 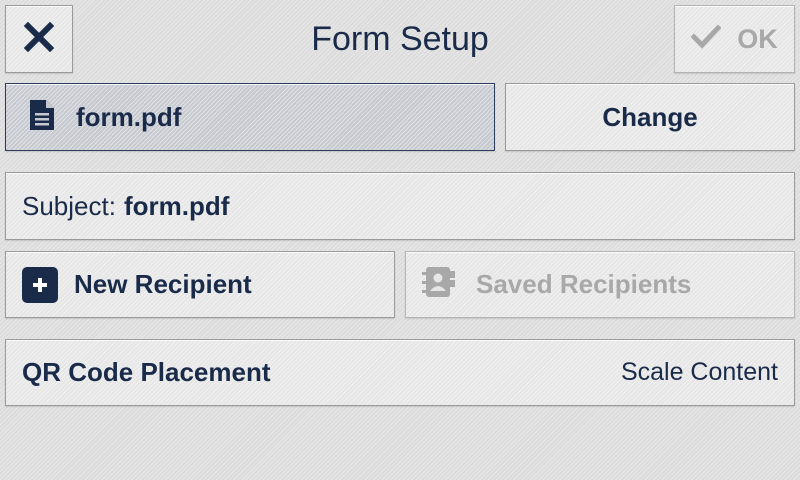 What do you see at coordinates (250, 117) in the screenshot?
I see `file-button: form.pdf` at bounding box center [250, 117].